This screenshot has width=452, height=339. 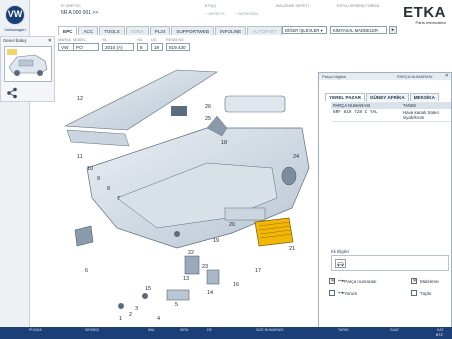 I want to click on tab-epc: EPC, so click(x=68, y=30).